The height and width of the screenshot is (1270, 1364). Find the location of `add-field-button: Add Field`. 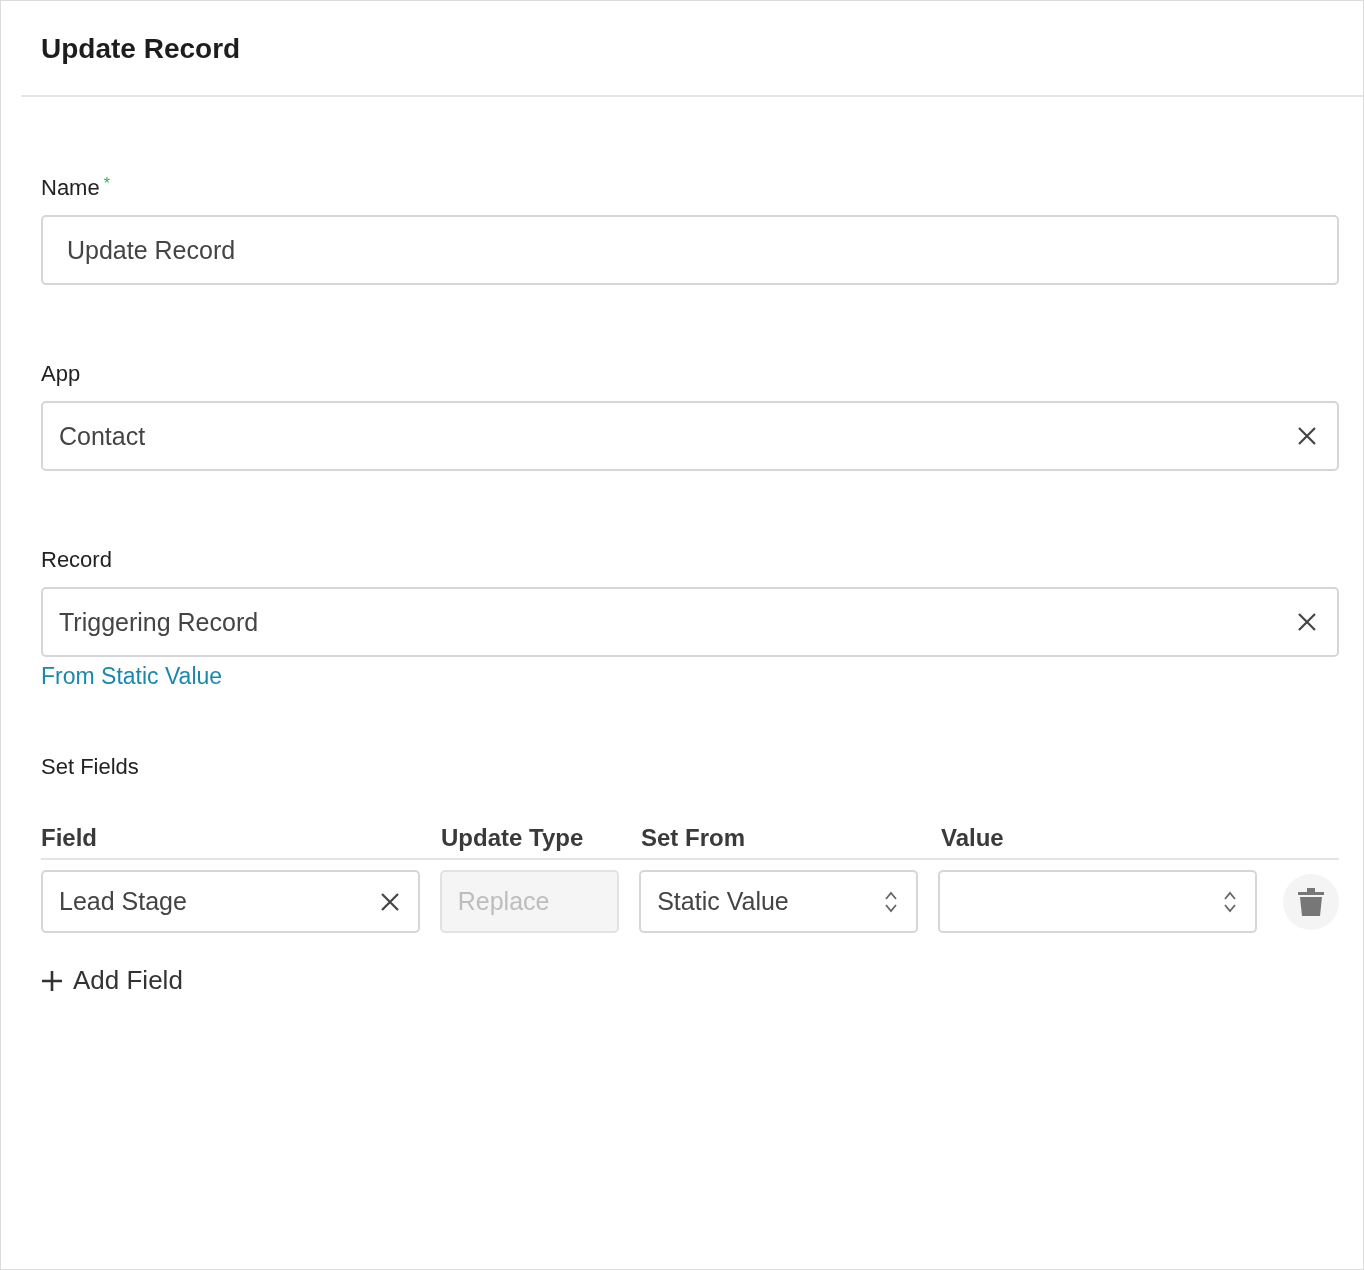

add-field-button: Add Field is located at coordinates (112, 980).